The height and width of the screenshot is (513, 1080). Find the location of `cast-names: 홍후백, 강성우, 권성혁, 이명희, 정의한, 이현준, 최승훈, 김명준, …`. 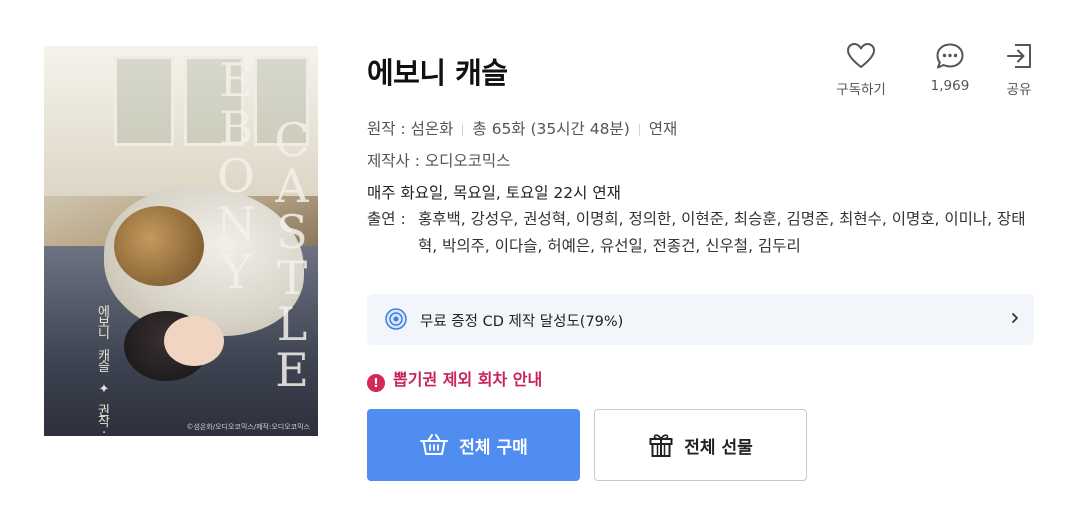

cast-names: 홍후백, 강성우, 권성혁, 이명희, 정의한, 이현준, 최승훈, 김명준, … is located at coordinates (722, 232).